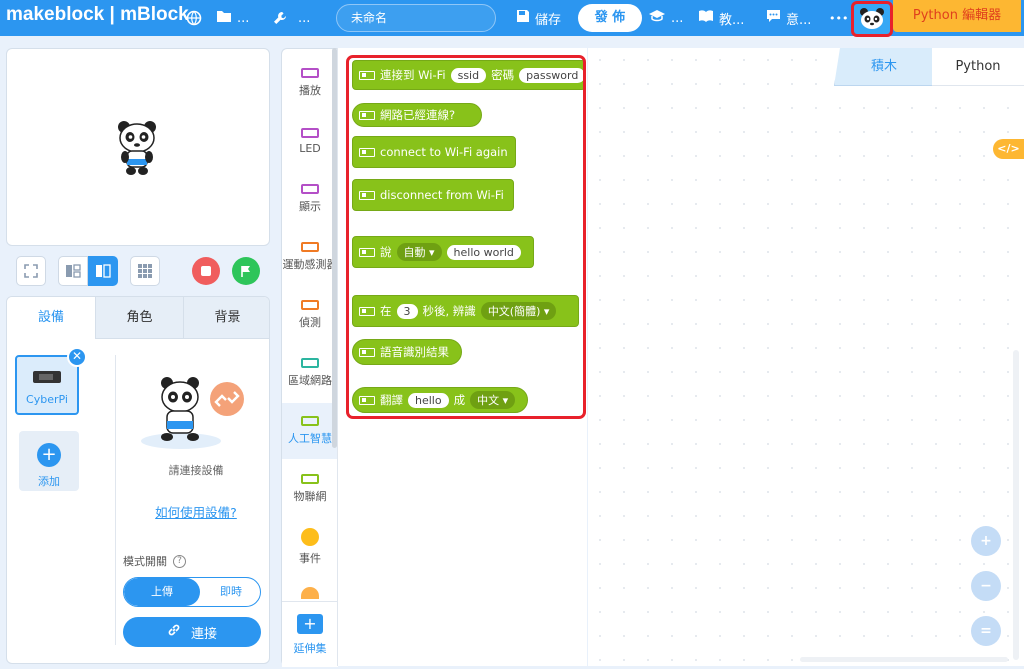 The image size is (1024, 669). I want to click on panda-sprite, so click(137, 148).